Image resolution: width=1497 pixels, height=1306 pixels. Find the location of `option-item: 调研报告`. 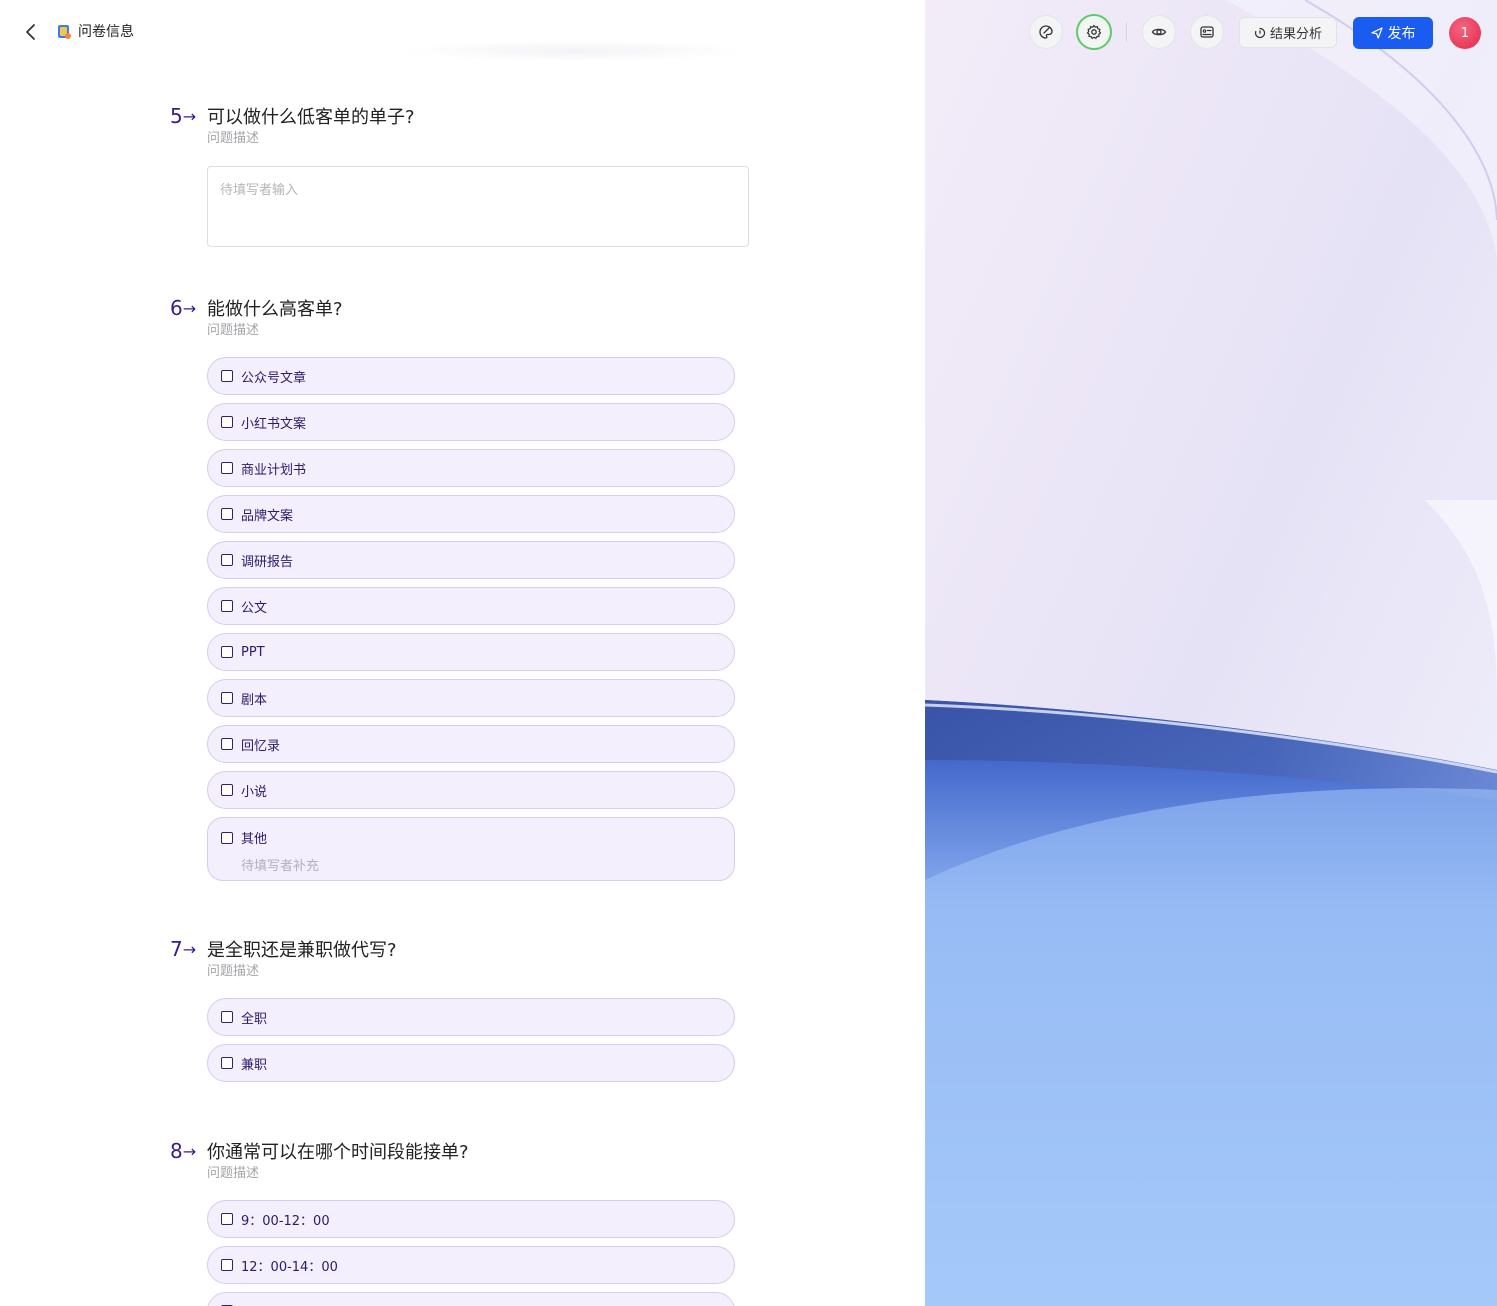

option-item: 调研报告 is located at coordinates (471, 560).